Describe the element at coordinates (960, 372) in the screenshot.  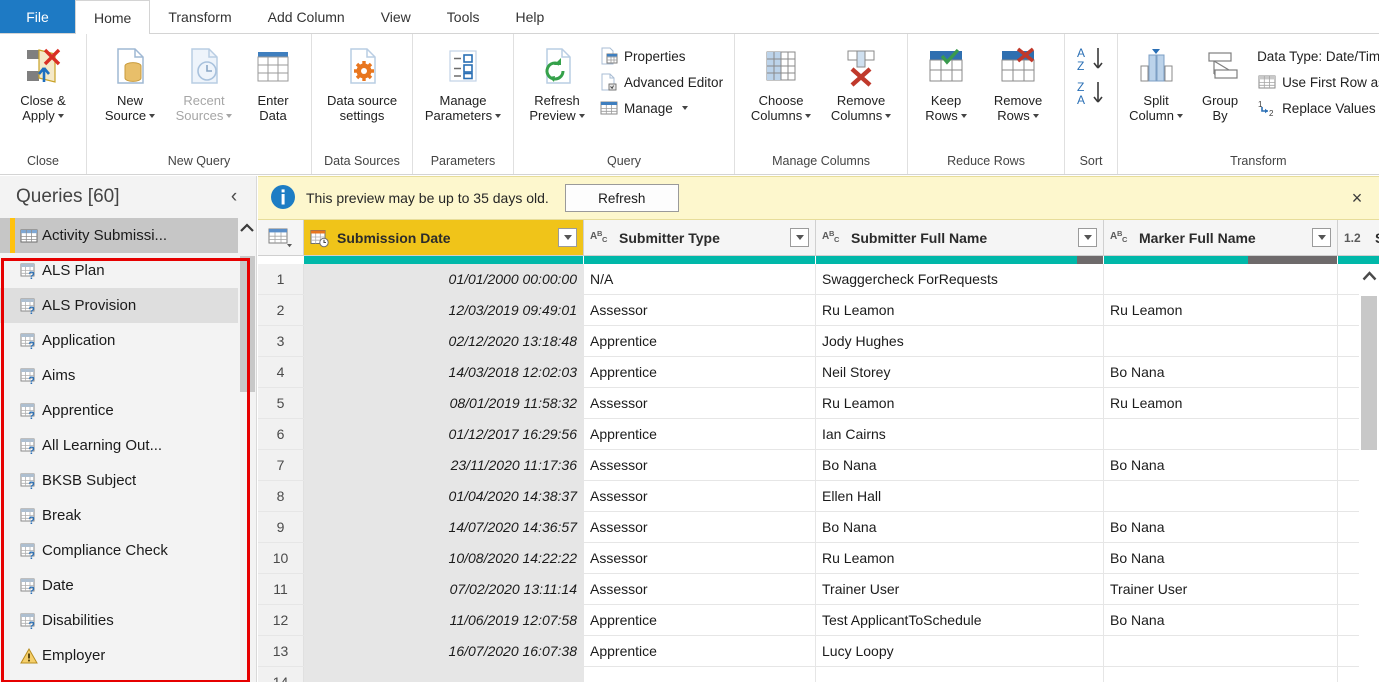
I see `table-cell: Neil Storey` at that location.